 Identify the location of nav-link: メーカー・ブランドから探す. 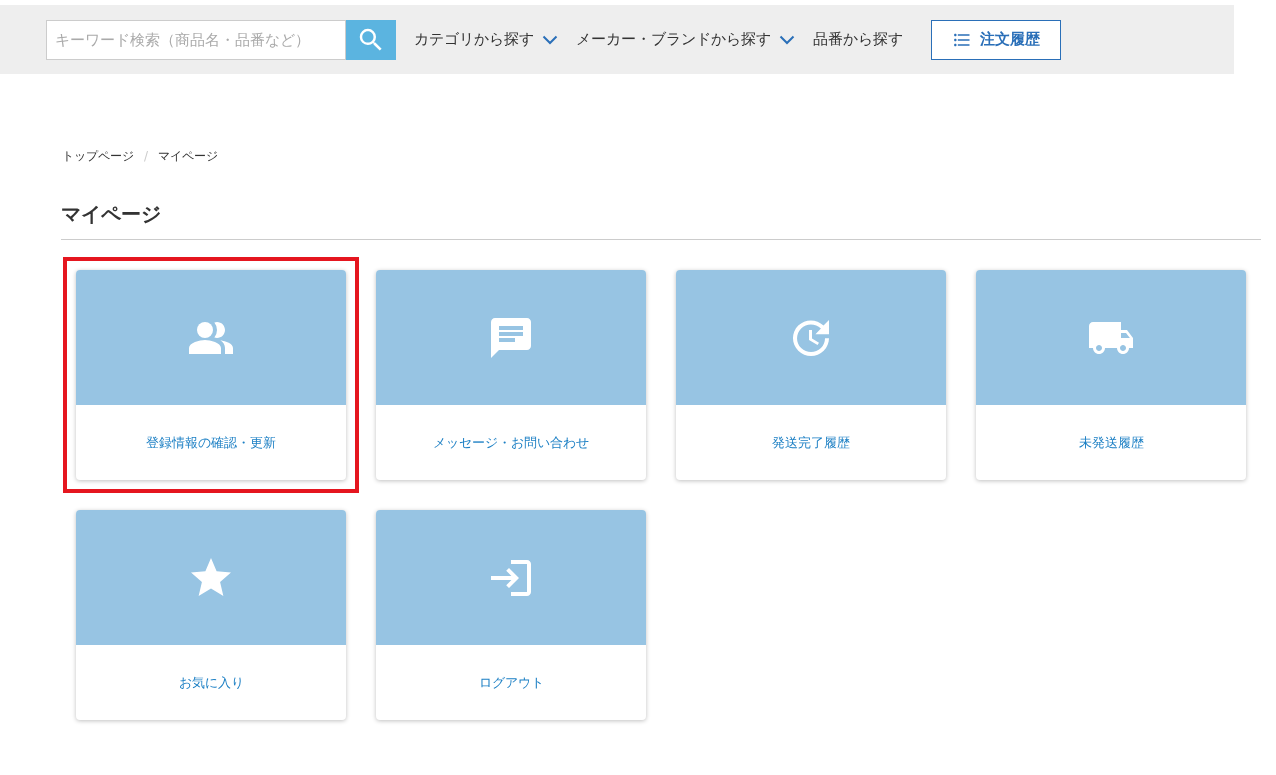
(685, 39).